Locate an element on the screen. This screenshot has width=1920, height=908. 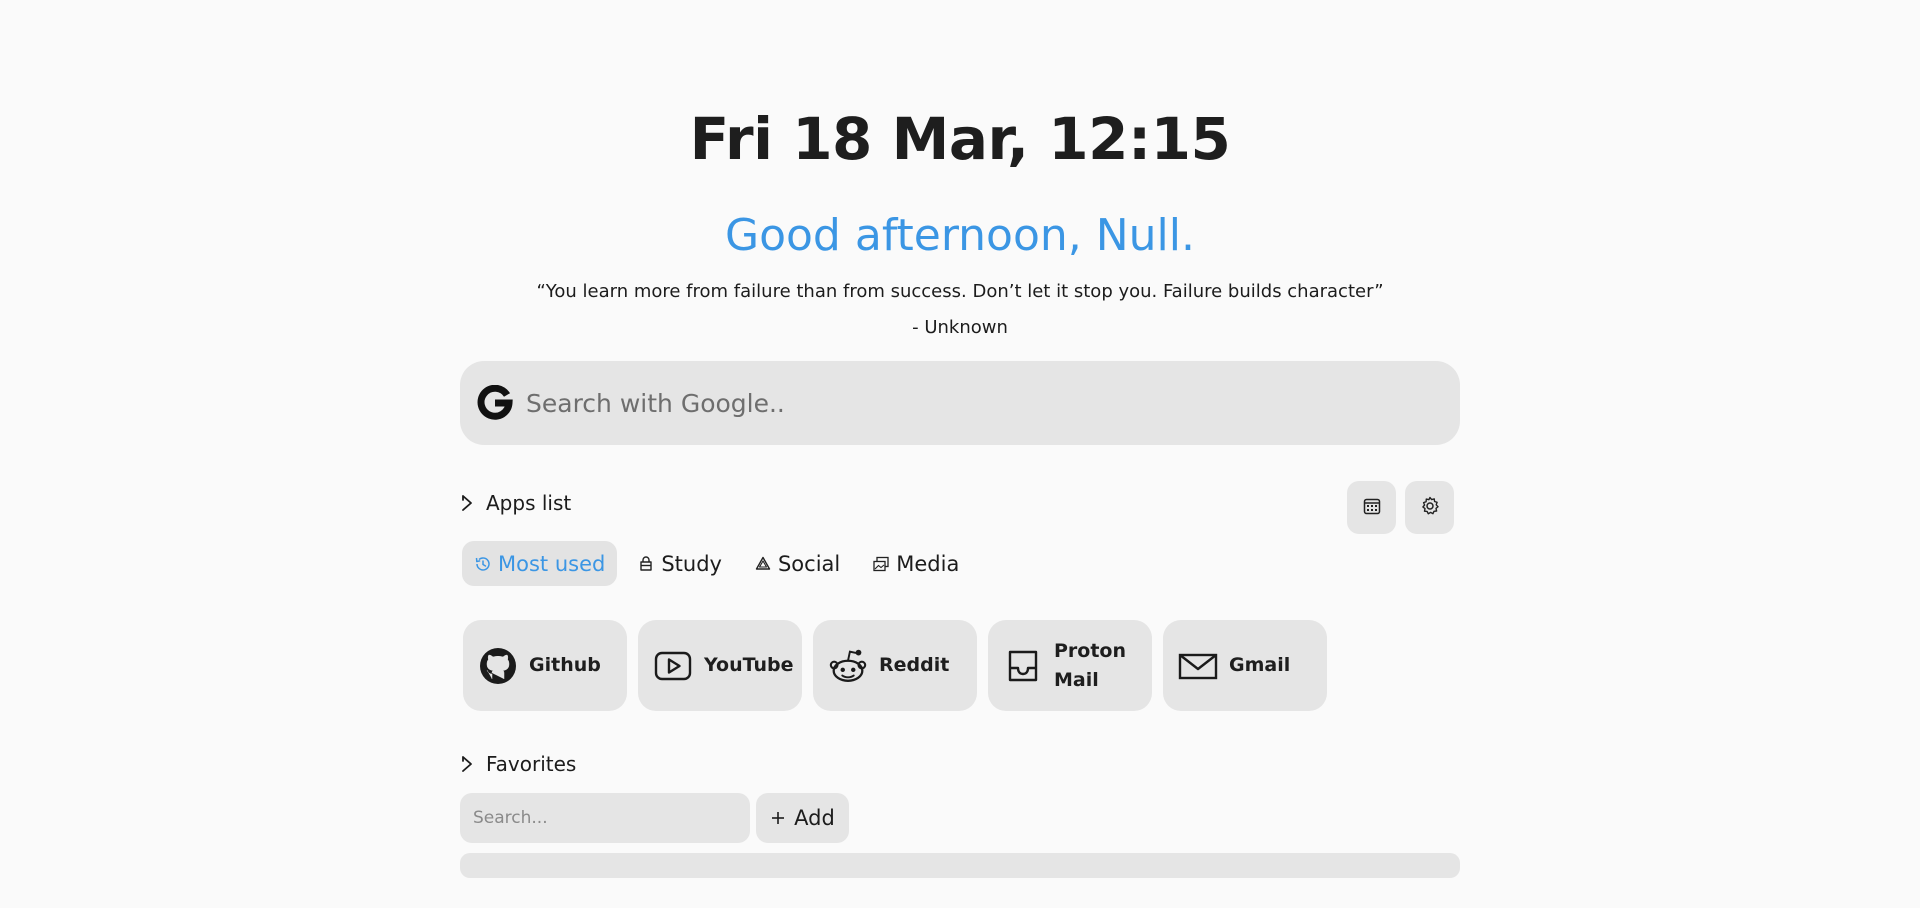
favorites-list is located at coordinates (960, 865).